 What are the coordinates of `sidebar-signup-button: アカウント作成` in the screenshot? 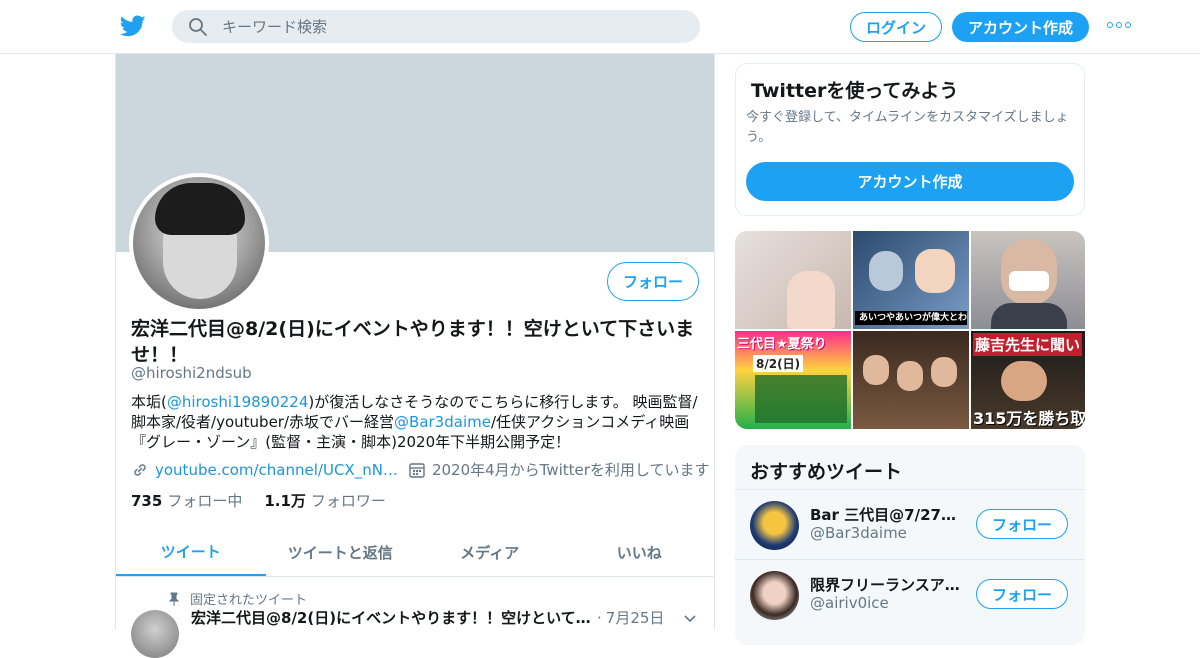 It's located at (910, 181).